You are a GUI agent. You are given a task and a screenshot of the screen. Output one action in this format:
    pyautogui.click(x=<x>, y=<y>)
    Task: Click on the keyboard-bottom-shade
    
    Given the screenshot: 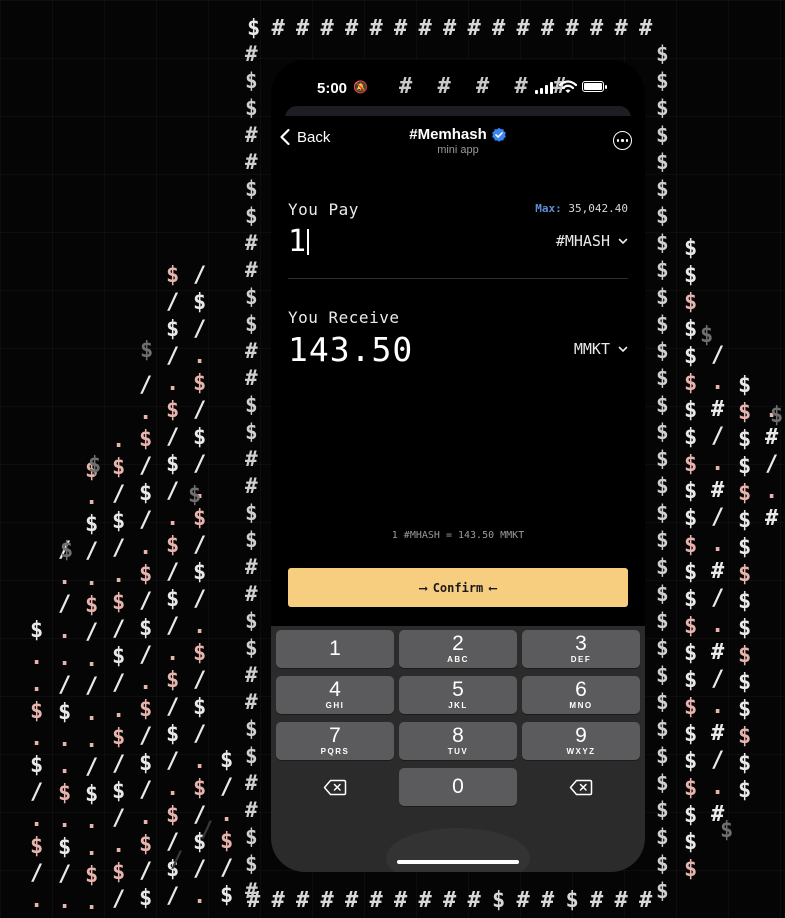 What is the action you would take?
    pyautogui.click(x=458, y=850)
    